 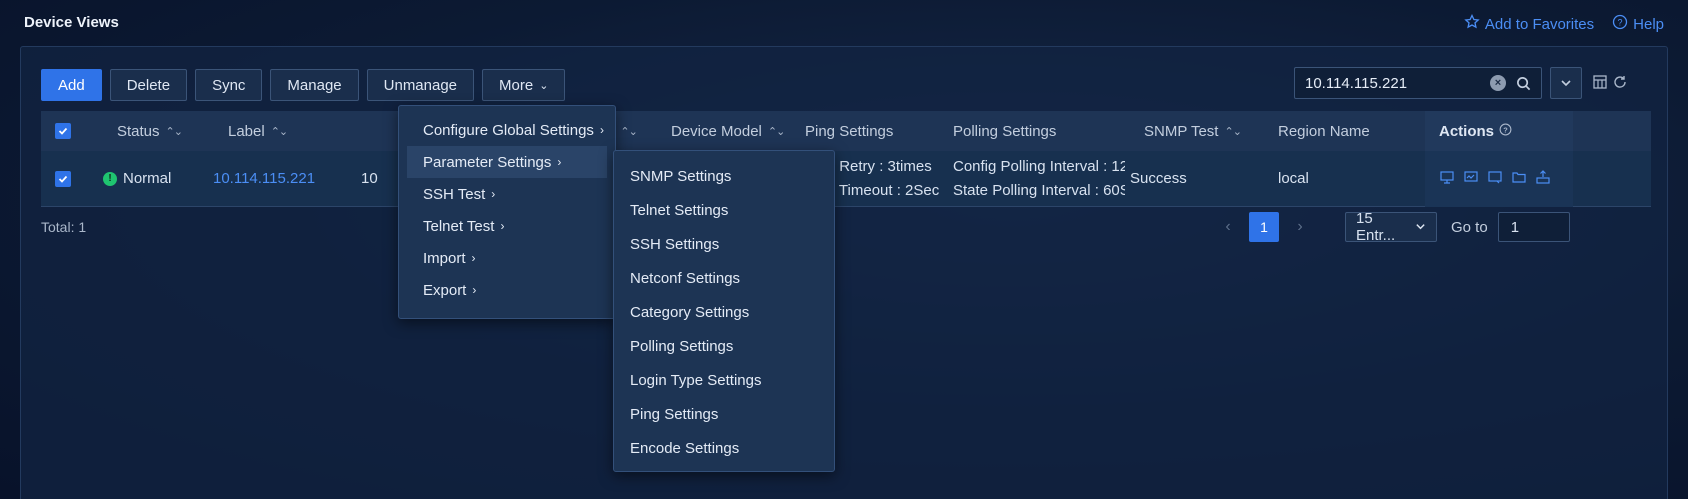 I want to click on toolbar: Add Delete Sync Manage Unmanage More ⌄, so click(x=303, y=85).